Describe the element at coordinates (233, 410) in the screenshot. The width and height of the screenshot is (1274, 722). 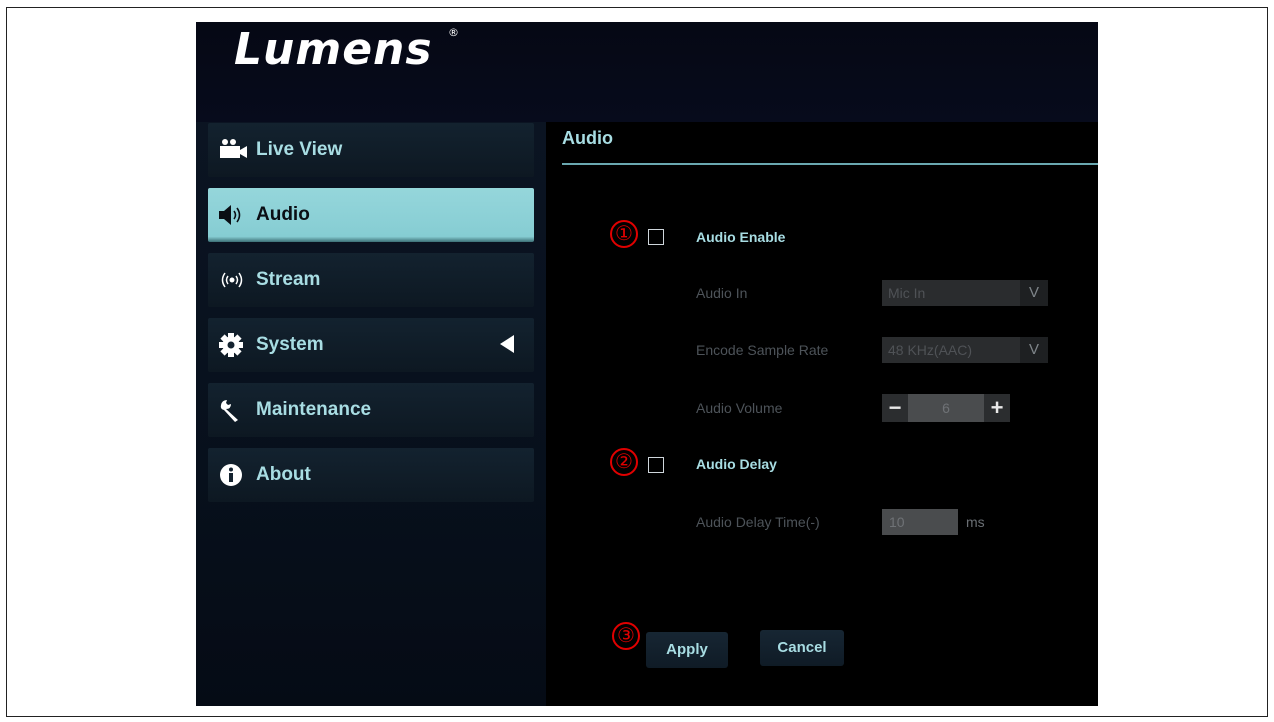
I see `wrench-icon` at that location.